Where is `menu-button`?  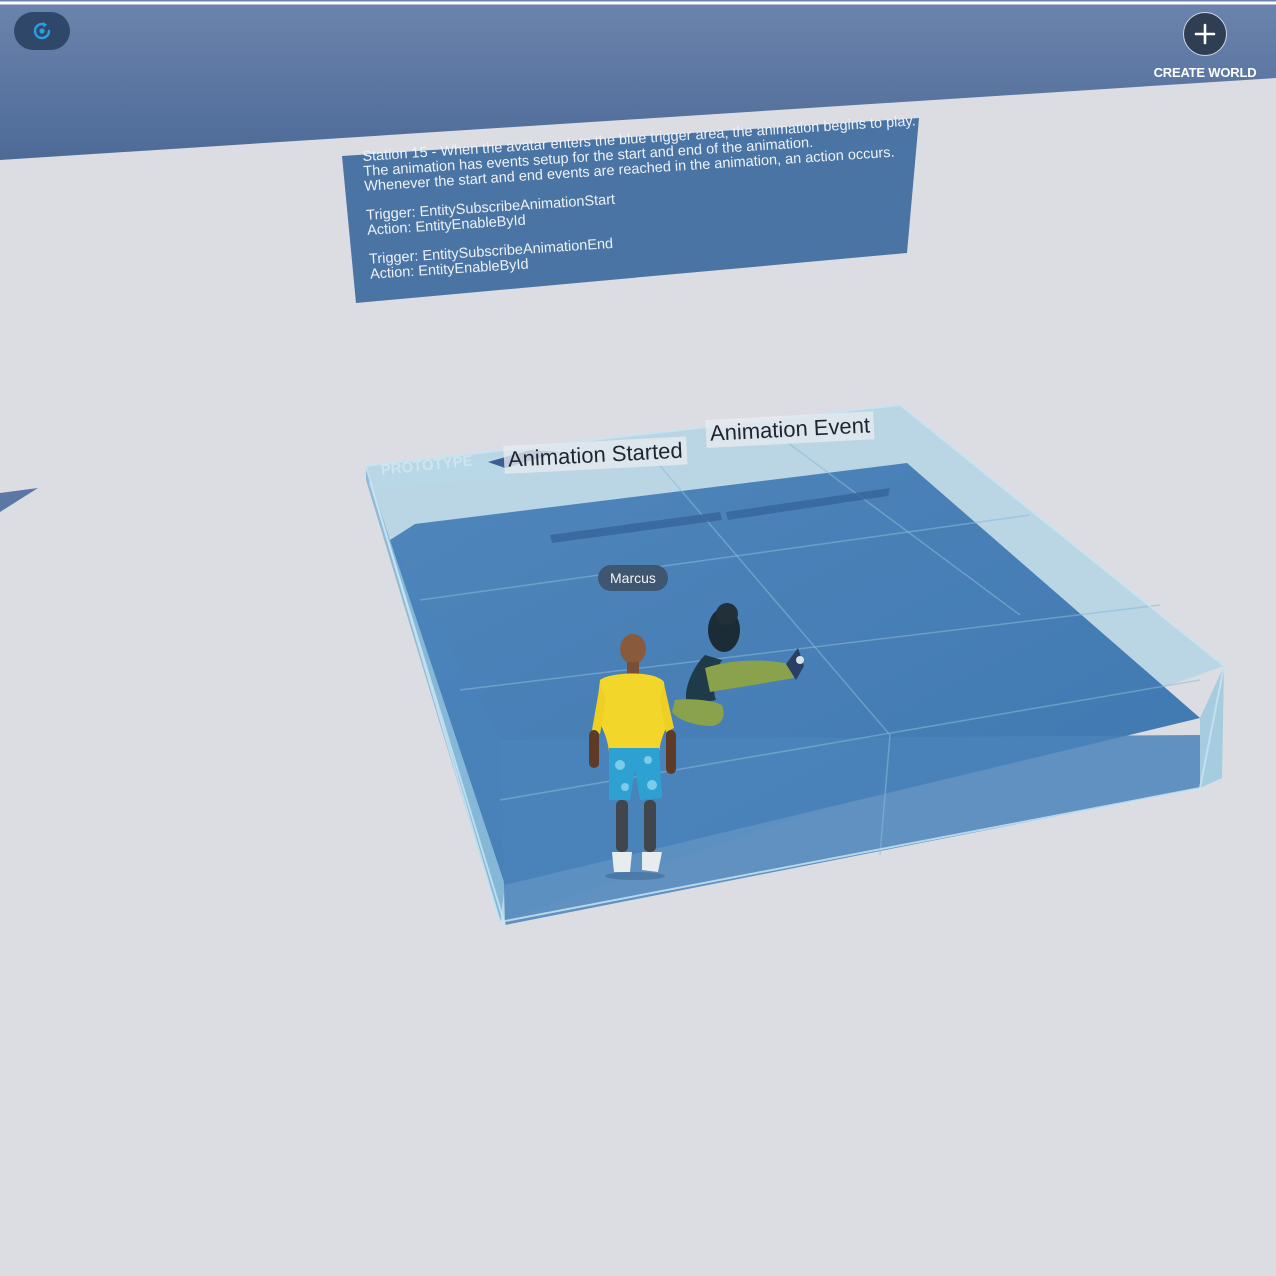 menu-button is located at coordinates (42, 31).